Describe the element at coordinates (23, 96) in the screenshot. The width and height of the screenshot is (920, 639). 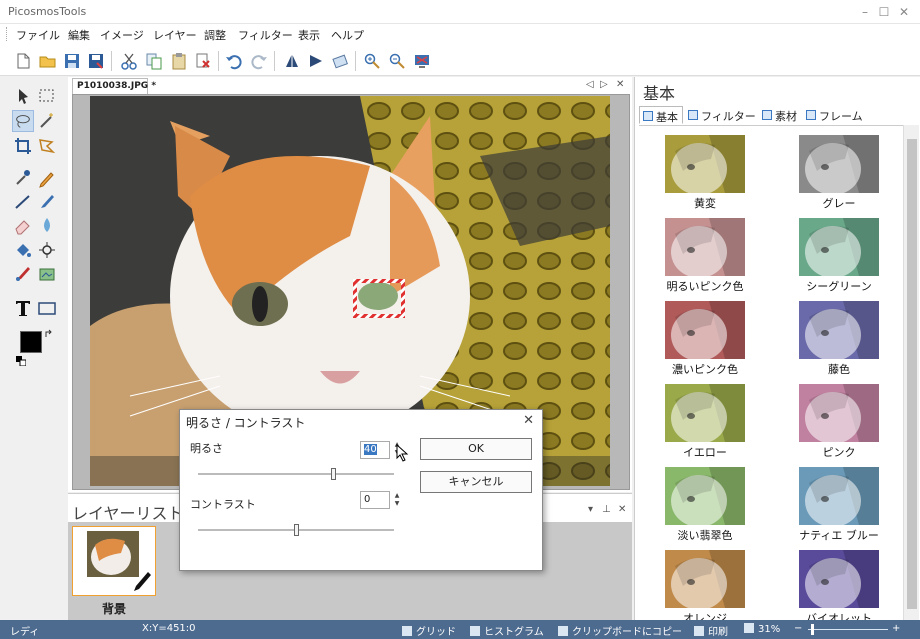
I see `pointer-tool-icon` at that location.